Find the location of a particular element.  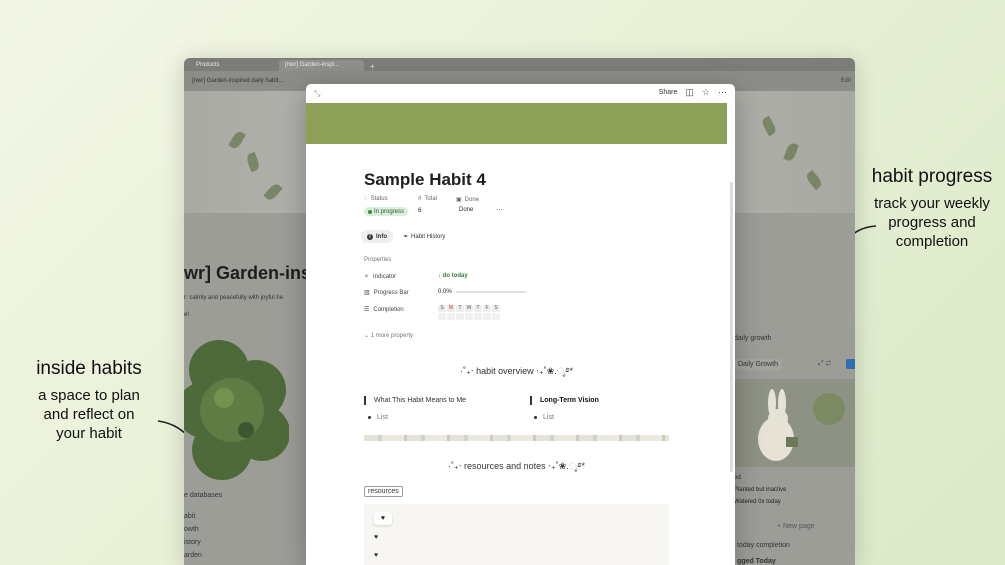

more-property-toggle: ⌄ 1 more property is located at coordinates (388, 335).